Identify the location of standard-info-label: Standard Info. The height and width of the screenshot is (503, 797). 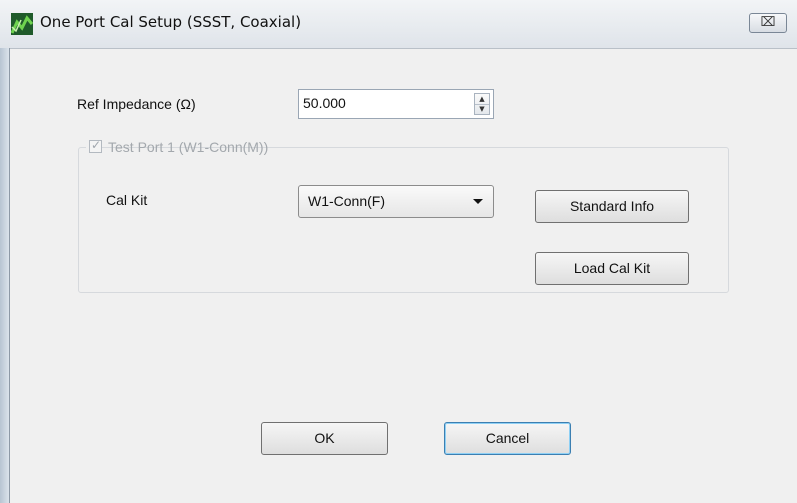
(612, 206).